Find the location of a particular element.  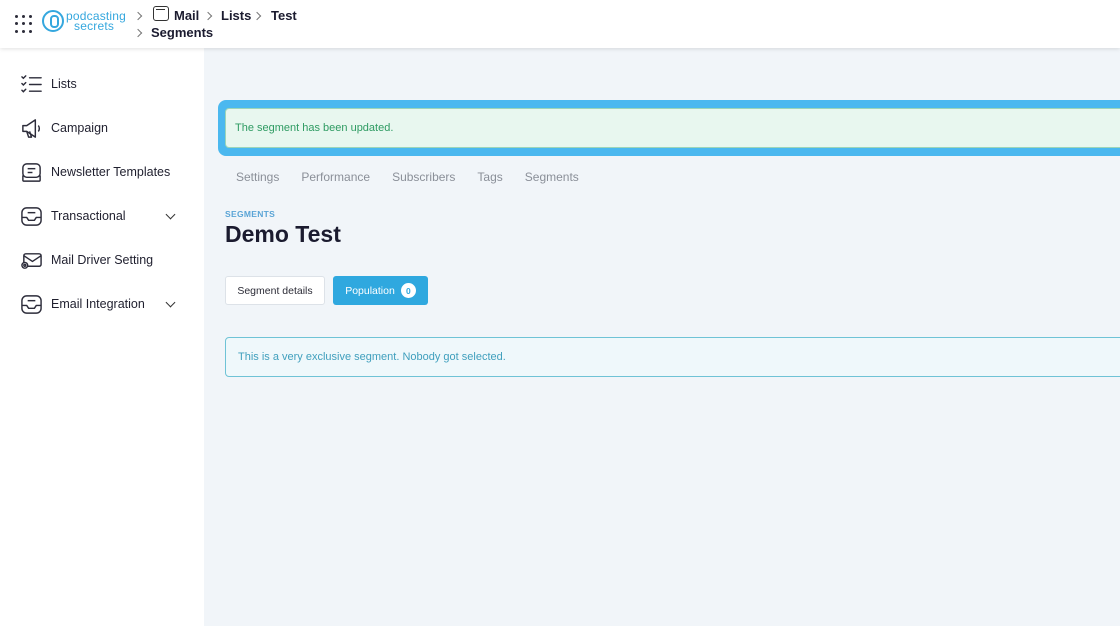

sidebar-item-label: Newsletter Templates is located at coordinates (111, 172).